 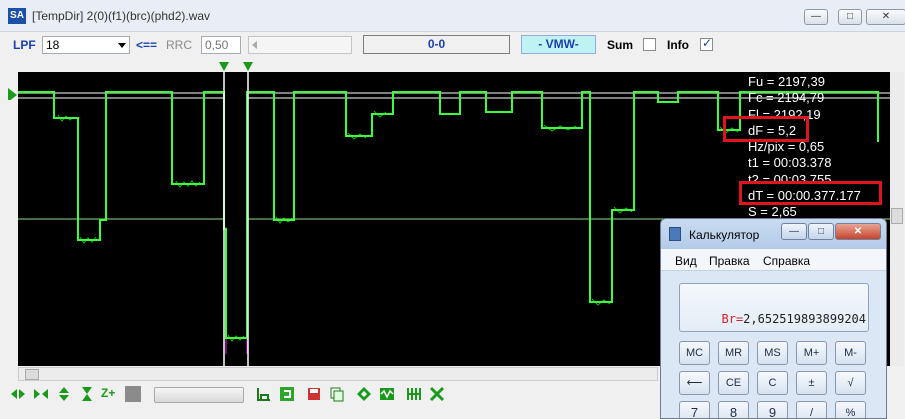 I want to click on key-sqrt: √, so click(x=850, y=383).